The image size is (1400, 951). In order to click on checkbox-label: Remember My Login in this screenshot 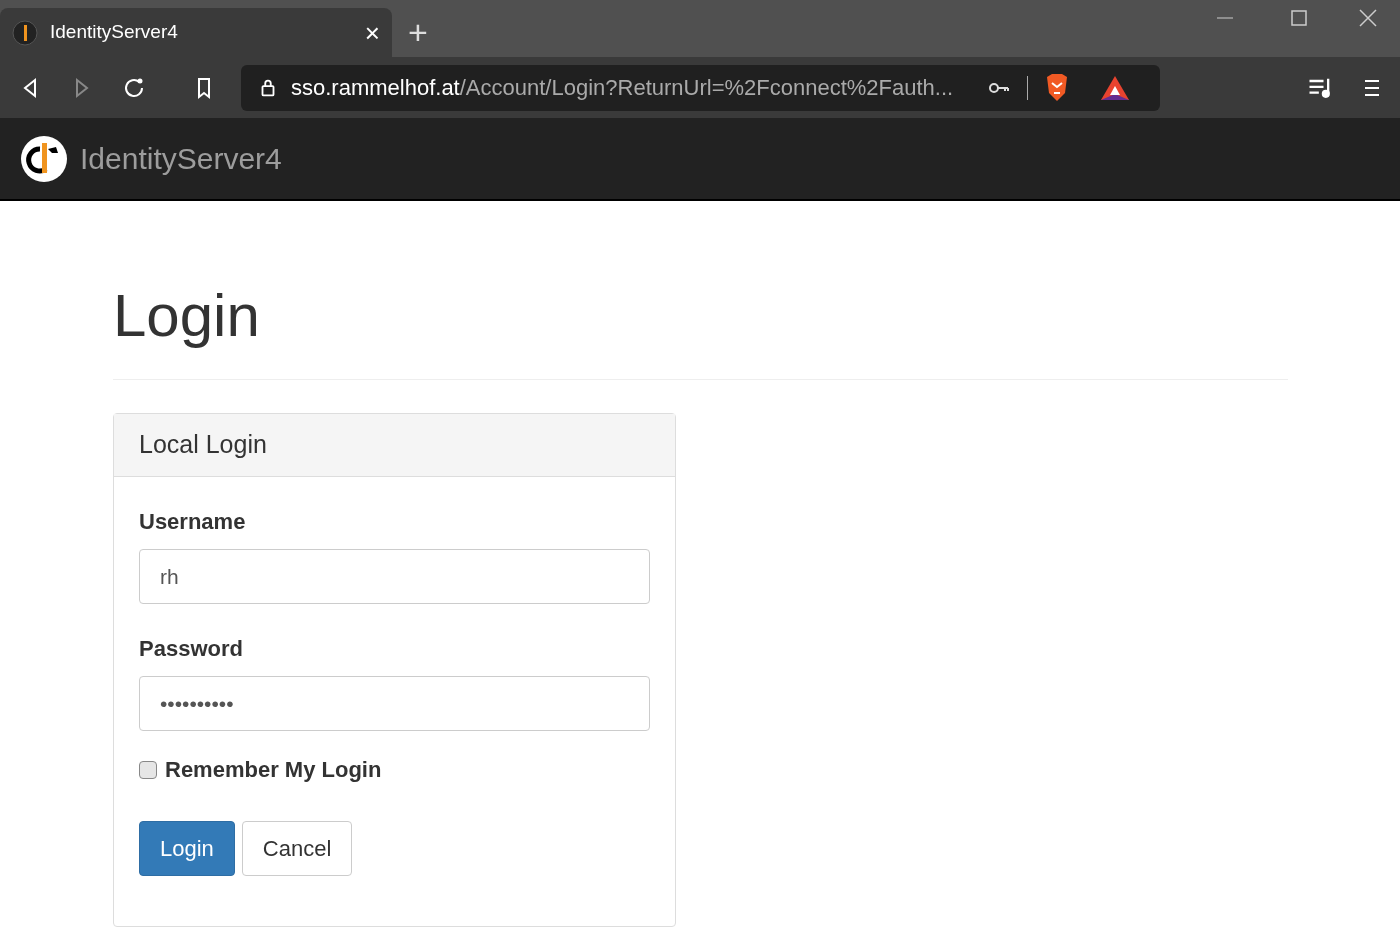, I will do `click(273, 770)`.